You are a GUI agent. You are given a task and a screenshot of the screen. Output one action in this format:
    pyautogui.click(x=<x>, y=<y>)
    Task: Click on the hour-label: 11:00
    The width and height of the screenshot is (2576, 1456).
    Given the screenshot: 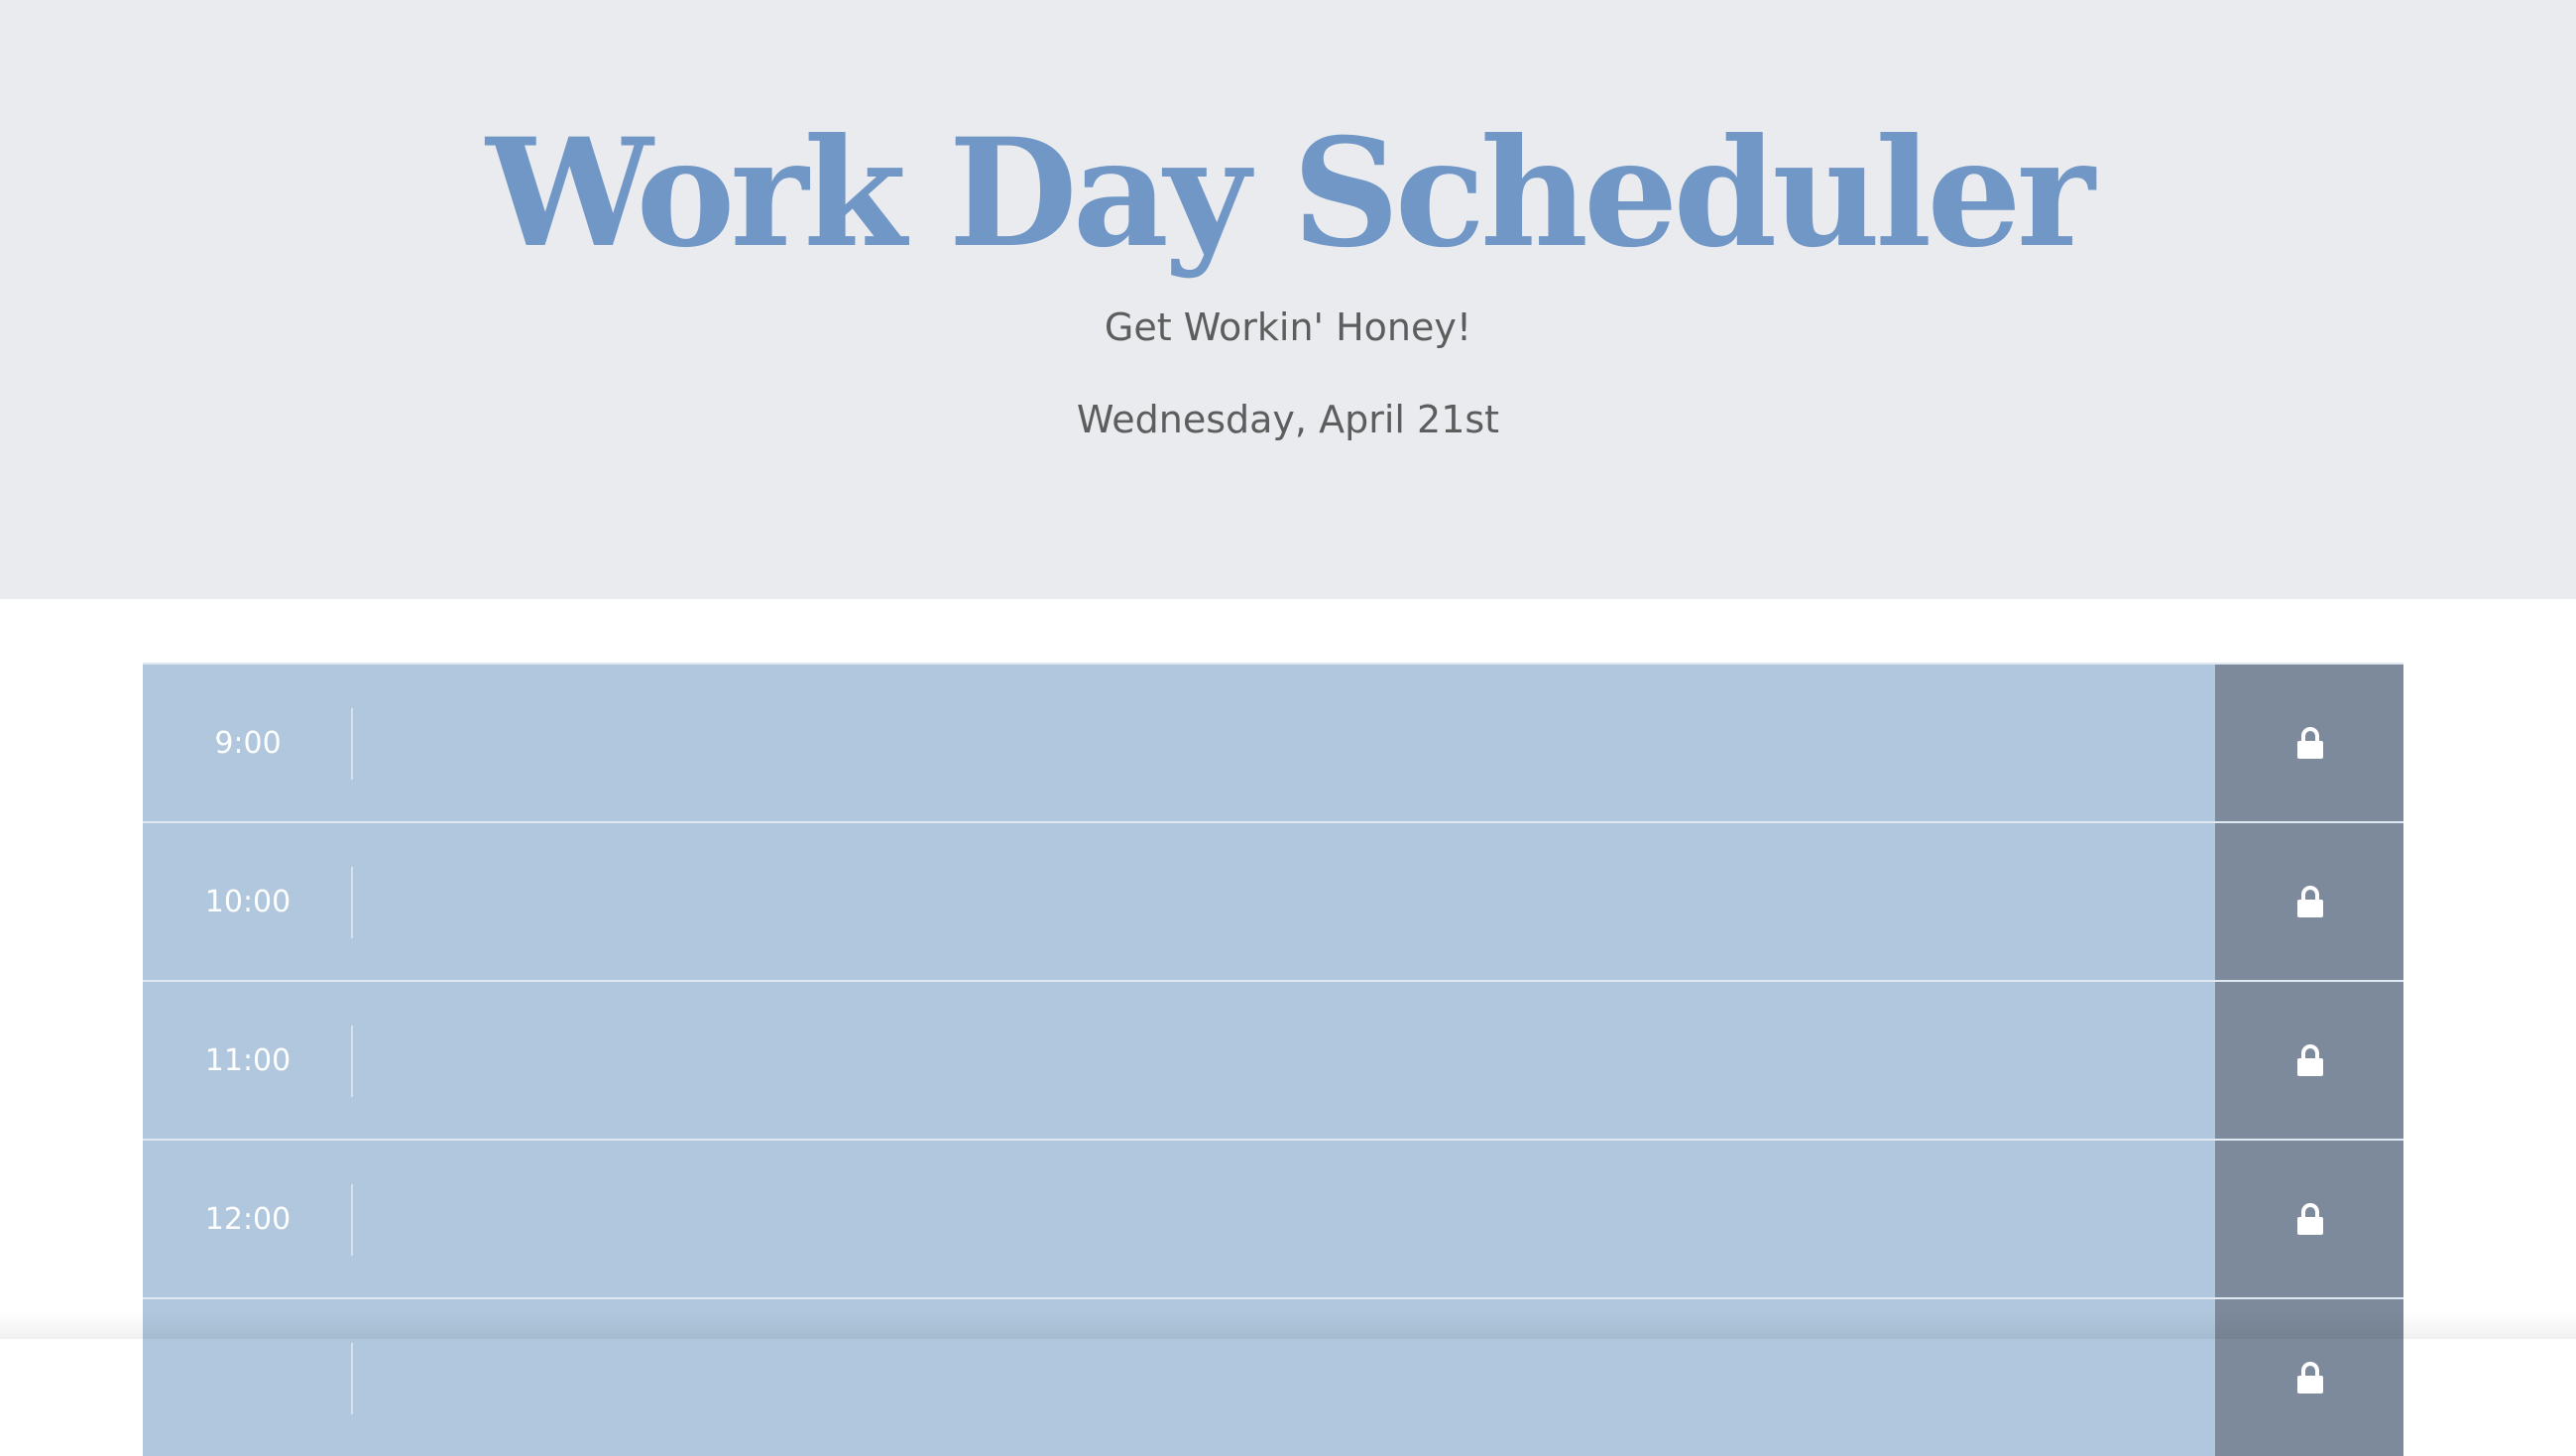 What is the action you would take?
    pyautogui.click(x=248, y=1060)
    